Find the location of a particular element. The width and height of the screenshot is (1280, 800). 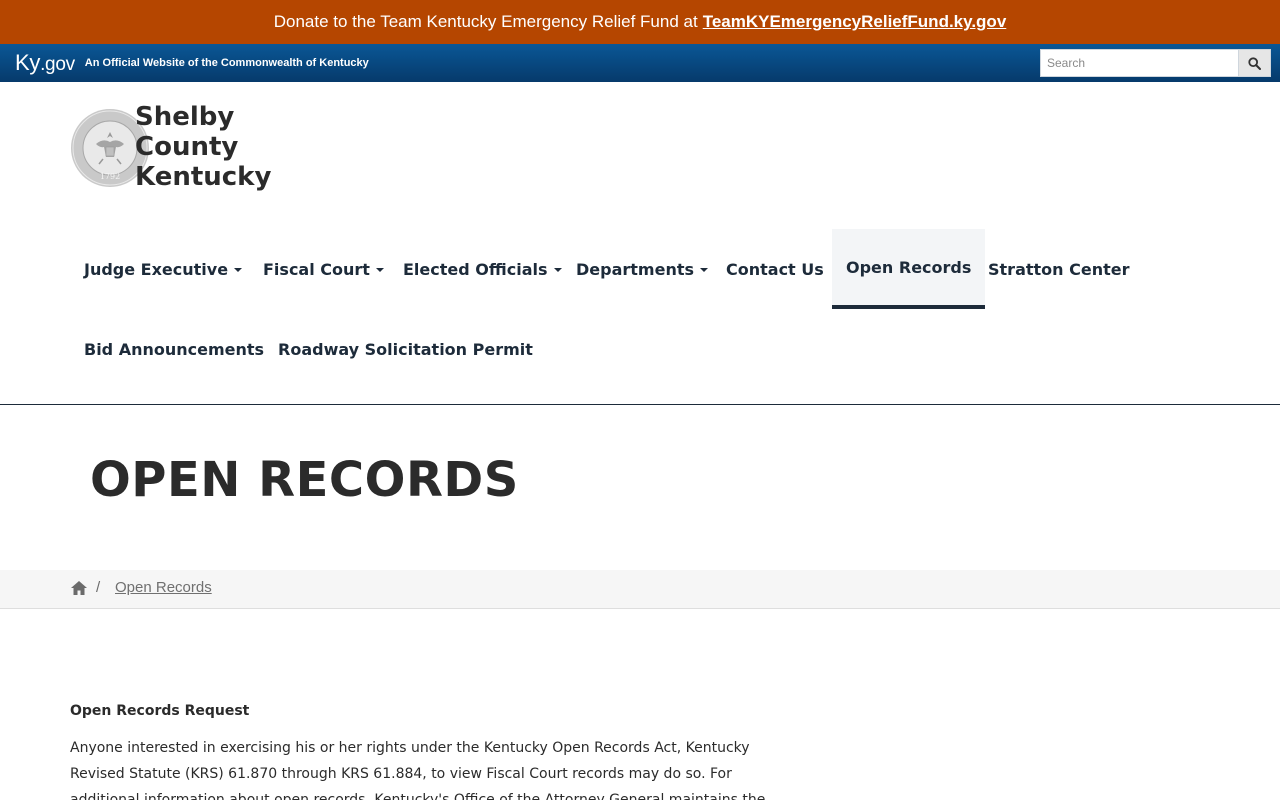

nav-item-label: Contact Us is located at coordinates (775, 269).